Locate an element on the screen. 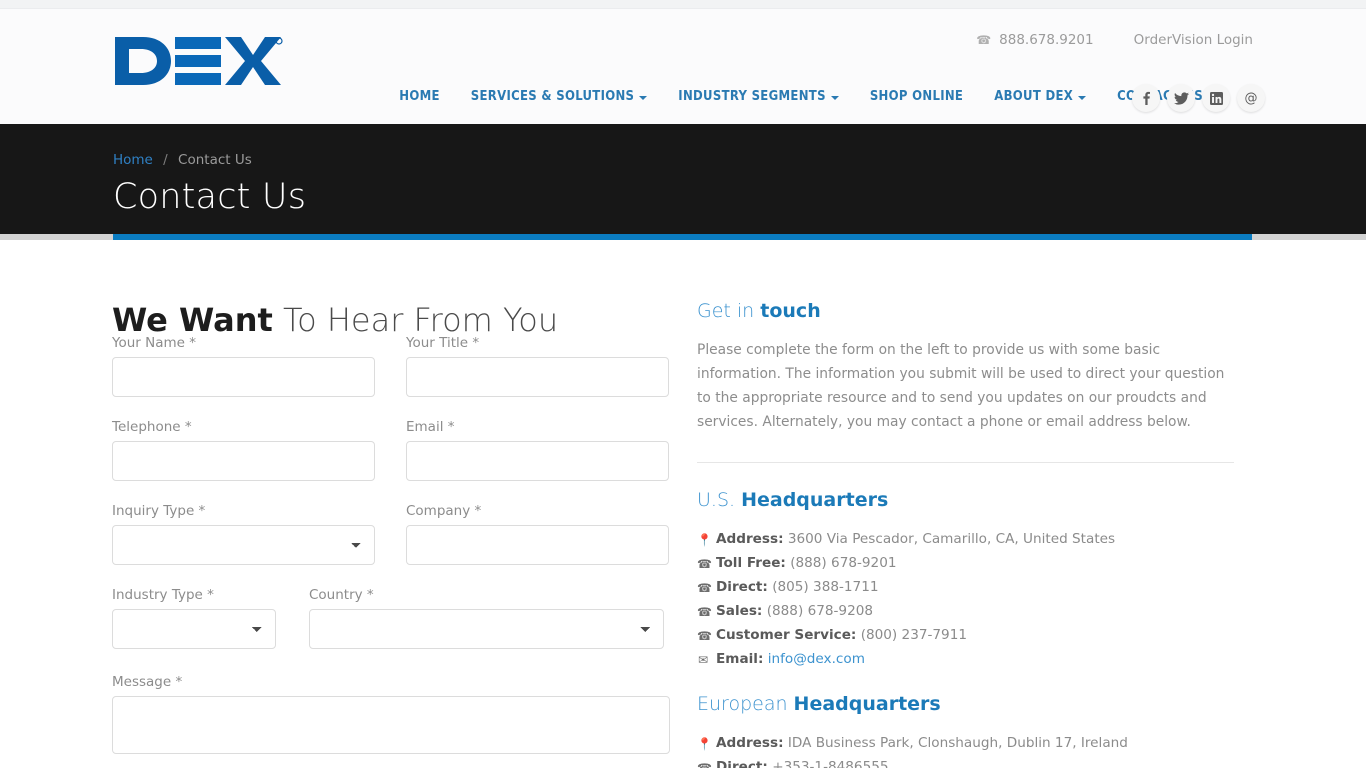  facebook-icon is located at coordinates (1146, 98).